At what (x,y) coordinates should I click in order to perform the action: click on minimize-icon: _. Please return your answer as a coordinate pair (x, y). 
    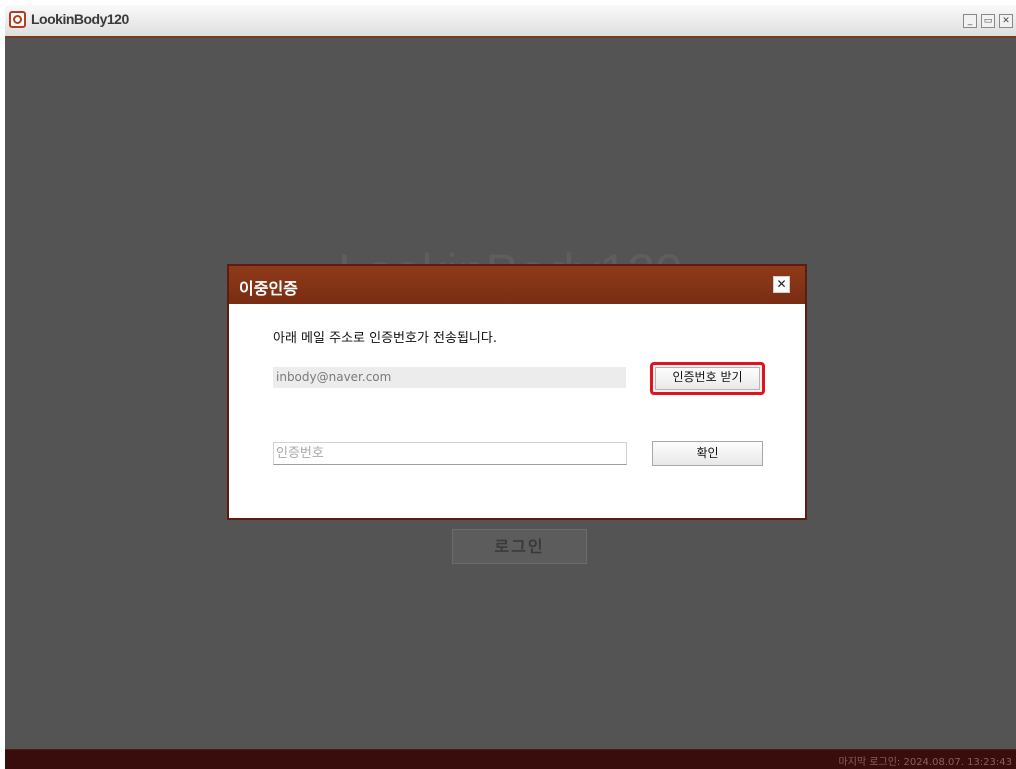
    Looking at the image, I should click on (970, 21).